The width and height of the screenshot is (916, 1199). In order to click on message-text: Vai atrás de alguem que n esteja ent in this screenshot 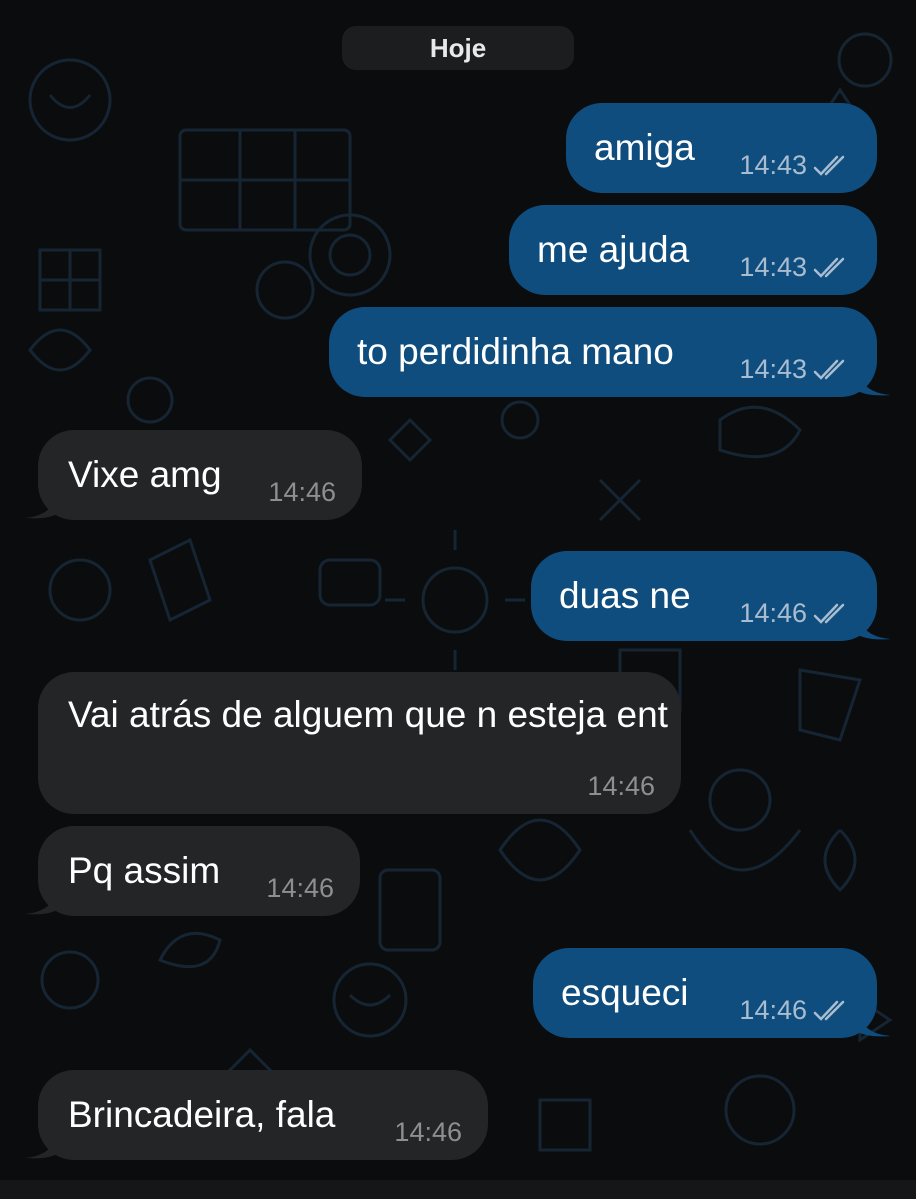, I will do `click(368, 714)`.